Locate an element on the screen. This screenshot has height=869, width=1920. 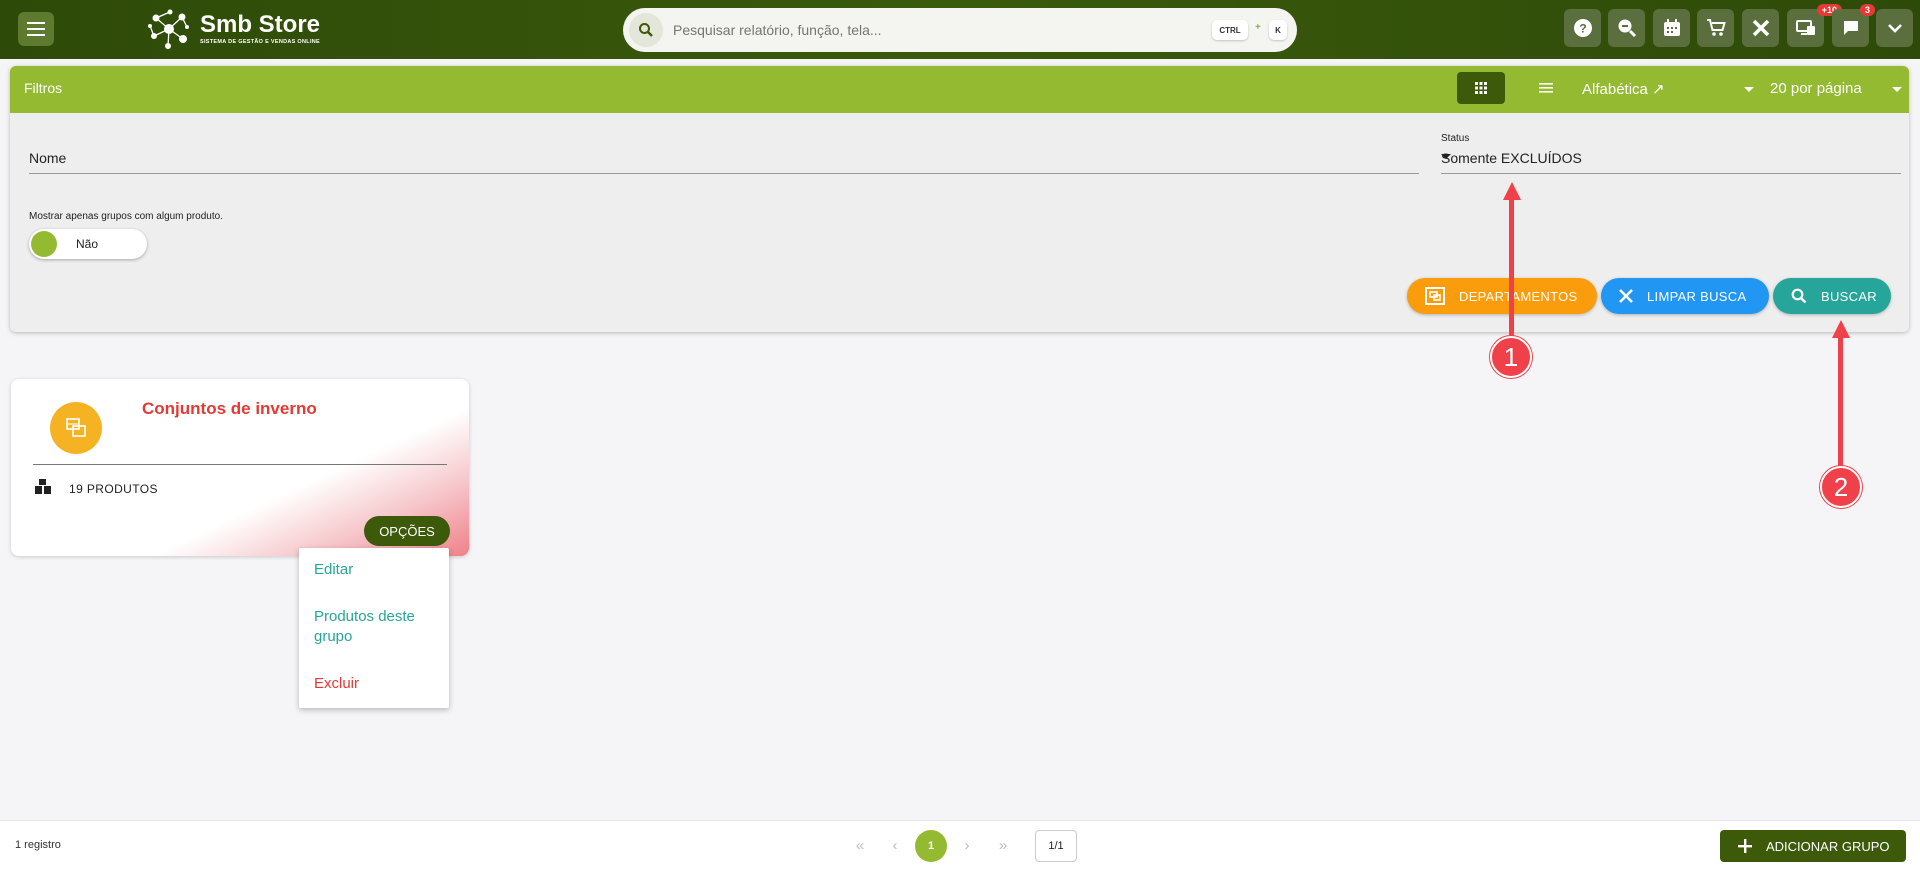
options-menu: Editar Produtos deste grupo Excluir is located at coordinates (374, 628).